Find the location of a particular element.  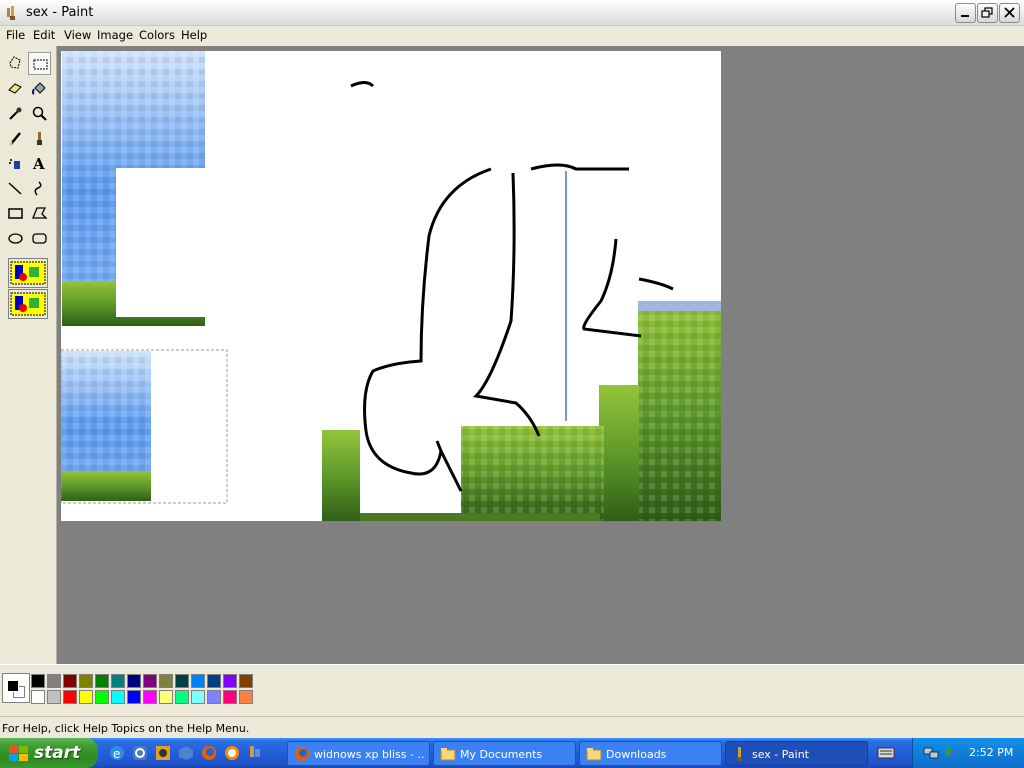

curve-tool is located at coordinates (39, 188).